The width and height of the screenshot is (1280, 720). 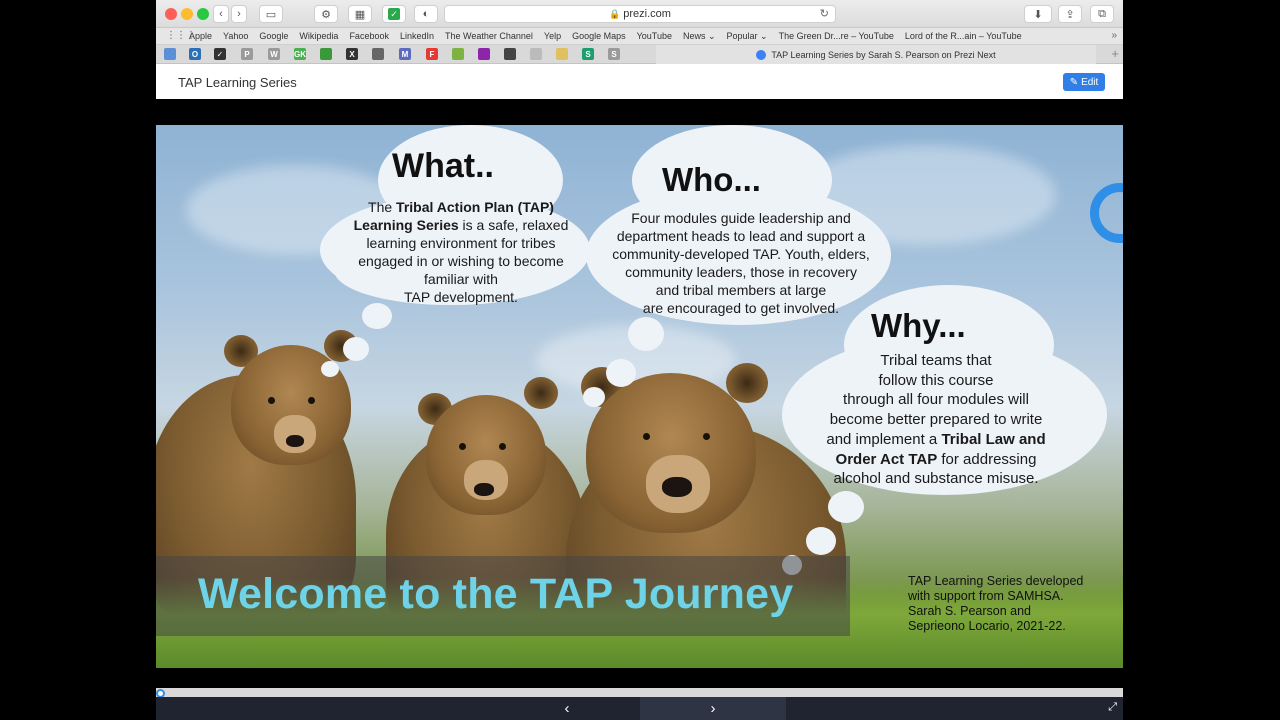 What do you see at coordinates (836, 36) in the screenshot?
I see `bookmark-item: The Green Dr...re – YouTube` at bounding box center [836, 36].